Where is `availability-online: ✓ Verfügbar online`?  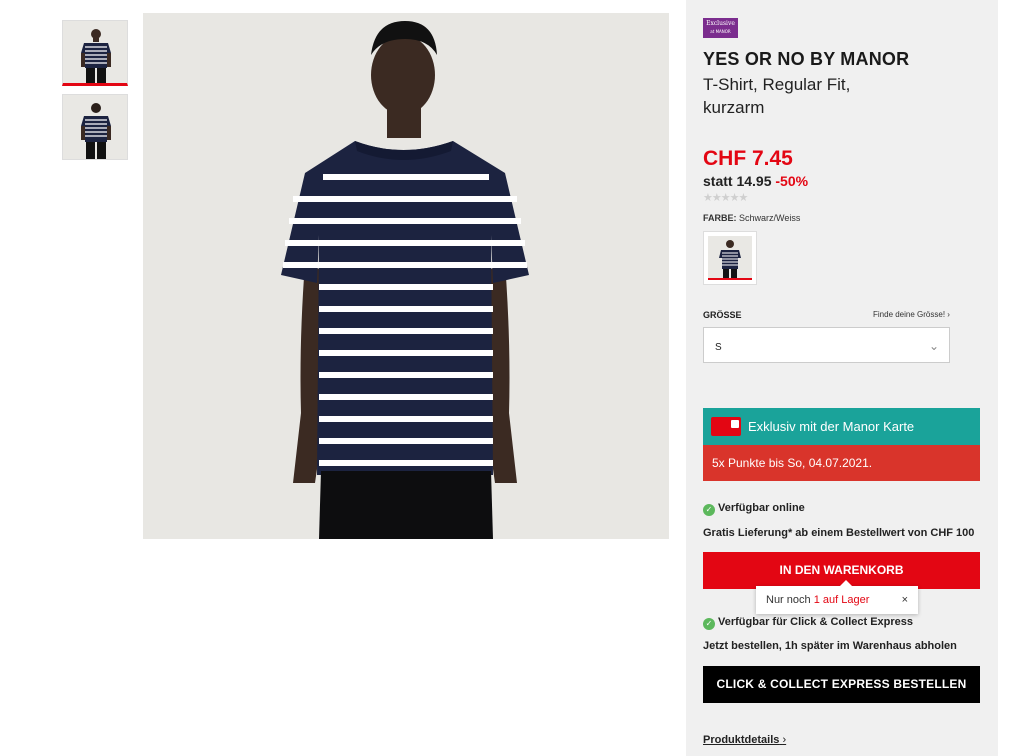 availability-online: ✓ Verfügbar online is located at coordinates (754, 509).